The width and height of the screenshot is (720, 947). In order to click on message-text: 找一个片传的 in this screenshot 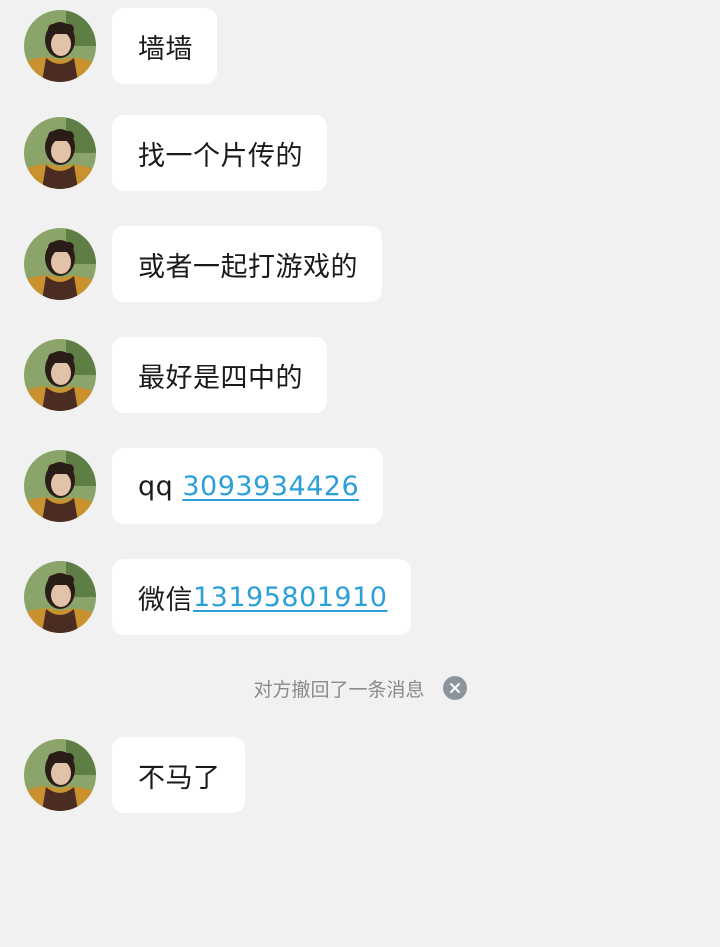, I will do `click(220, 156)`.